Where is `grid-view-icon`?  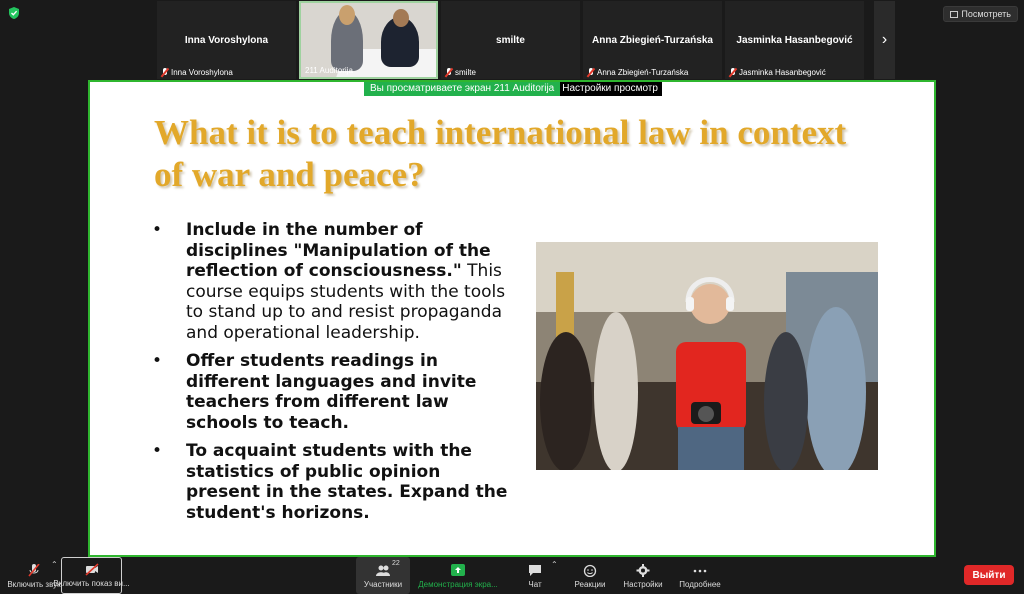 grid-view-icon is located at coordinates (954, 14).